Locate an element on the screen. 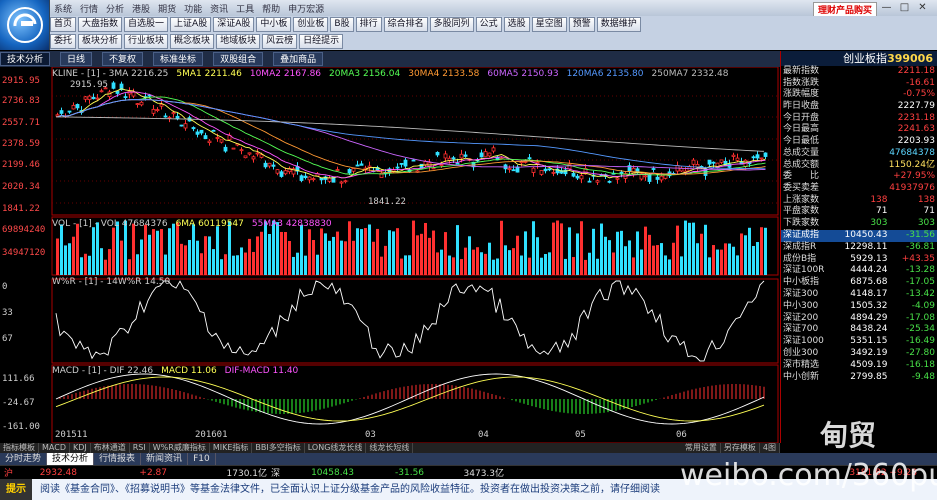  index-row: 深证300 4148.17 -13.42 is located at coordinates (859, 295).